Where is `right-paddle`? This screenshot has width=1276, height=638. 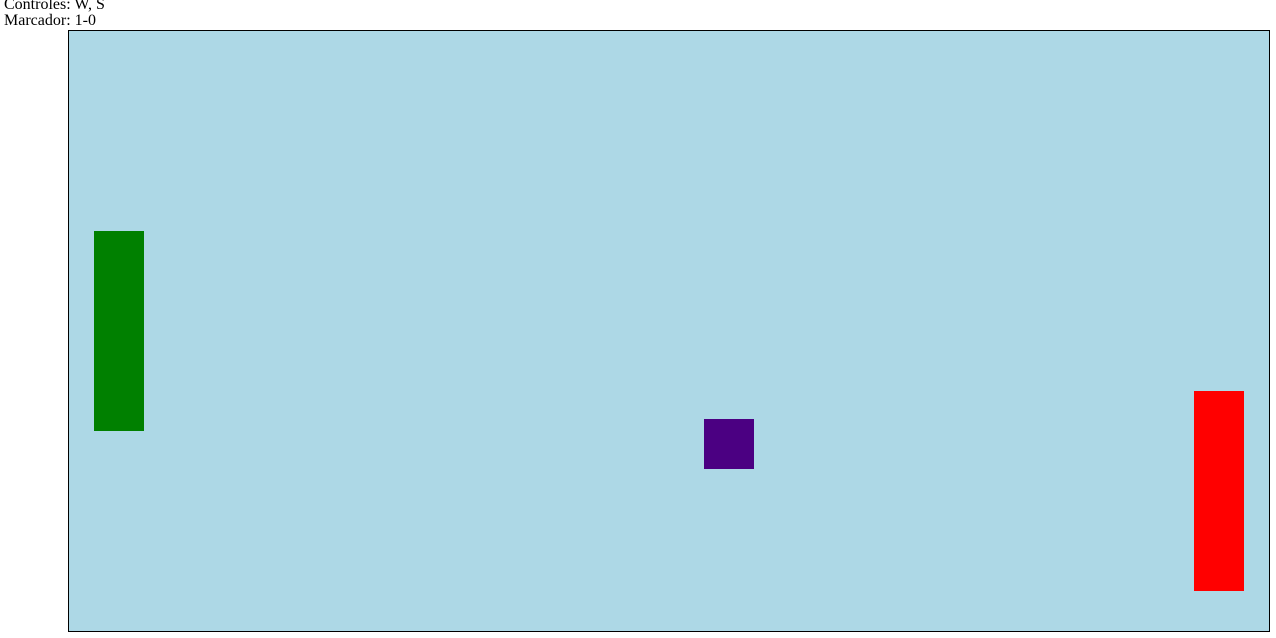 right-paddle is located at coordinates (1219, 491).